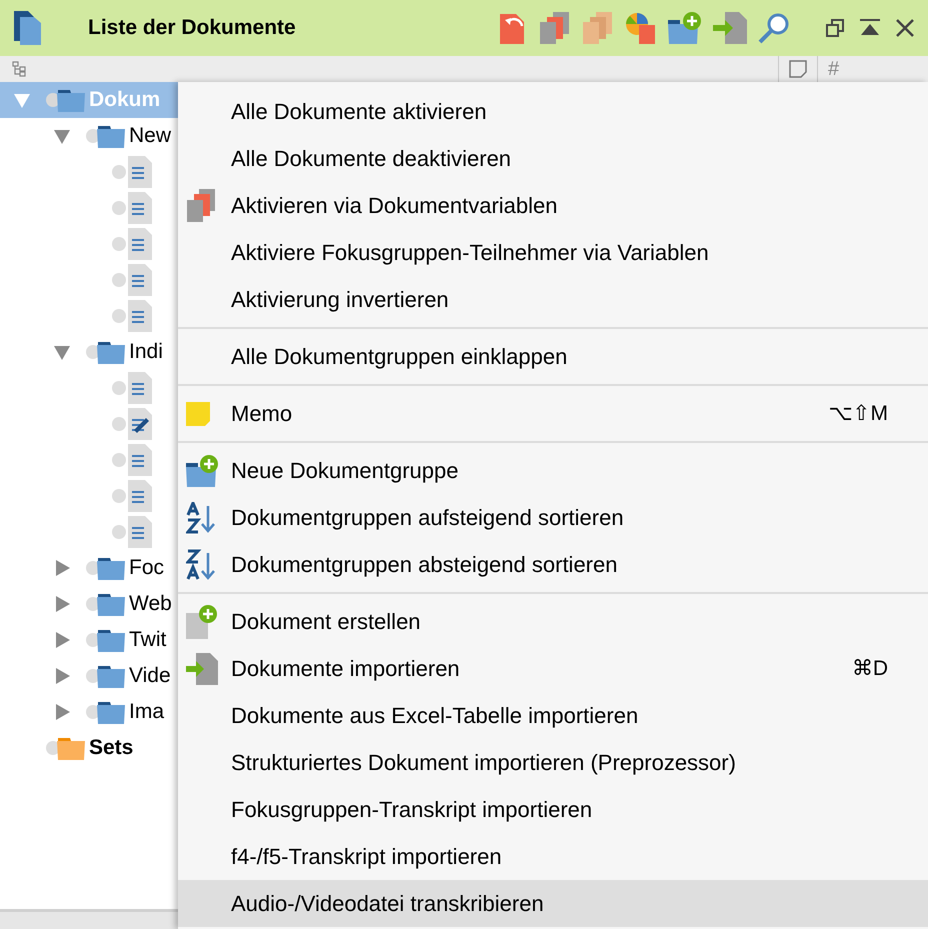 This screenshot has width=928, height=929. I want to click on menu-item: Strukturiertes Dokument importieren (Preprozessor), so click(553, 762).